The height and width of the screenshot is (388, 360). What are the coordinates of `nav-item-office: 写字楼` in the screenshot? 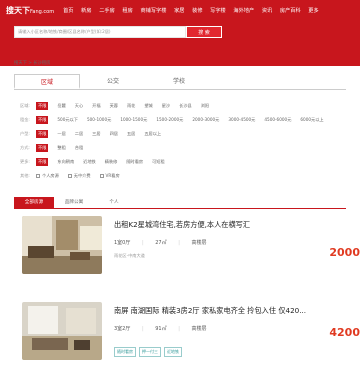 It's located at (218, 11).